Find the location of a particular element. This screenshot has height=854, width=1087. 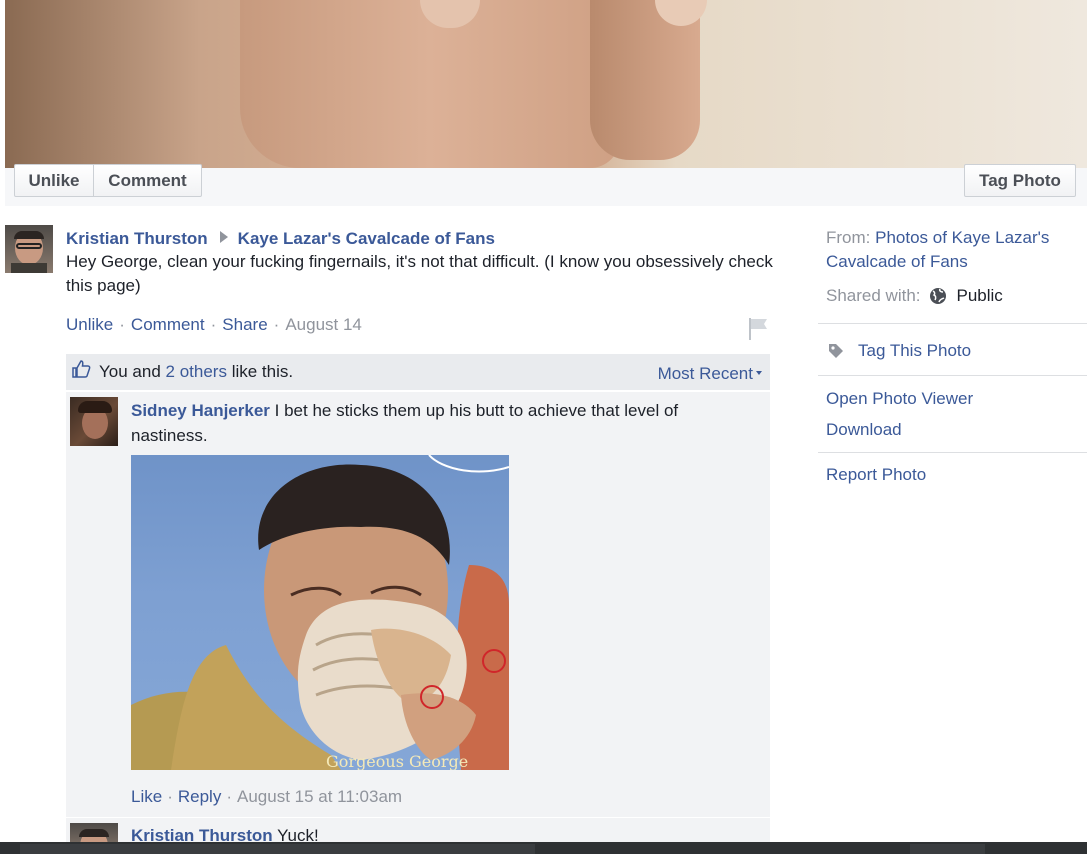

arrow-right-icon is located at coordinates (223, 237).